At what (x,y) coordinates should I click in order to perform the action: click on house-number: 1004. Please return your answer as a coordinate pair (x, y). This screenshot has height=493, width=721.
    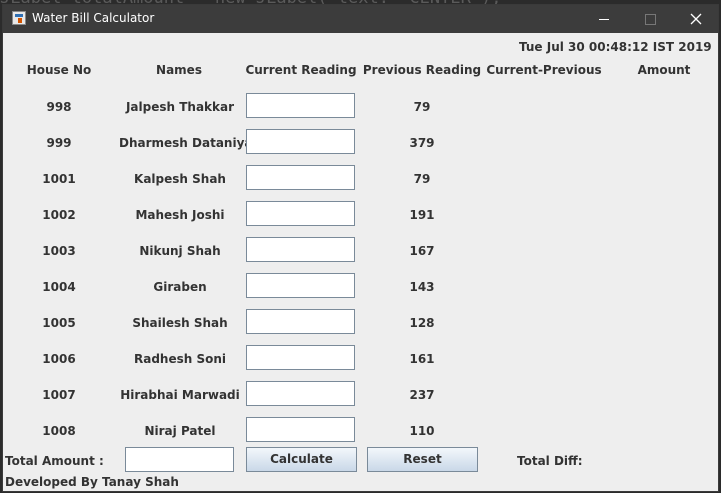
    Looking at the image, I should click on (59, 287).